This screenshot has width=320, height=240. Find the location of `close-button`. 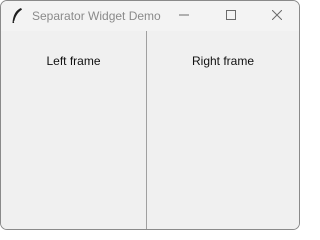

close-button is located at coordinates (276, 16).